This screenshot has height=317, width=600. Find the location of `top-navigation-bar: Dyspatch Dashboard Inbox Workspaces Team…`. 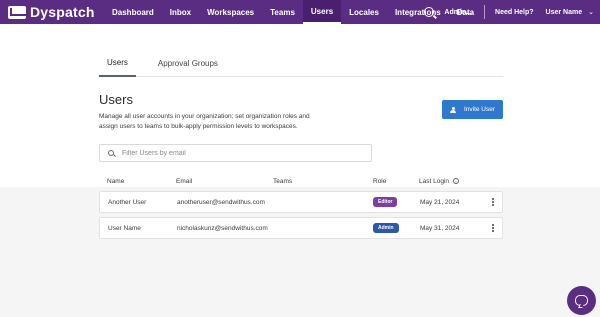

top-navigation-bar: Dyspatch Dashboard Inbox Workspaces Team… is located at coordinates (300, 12).